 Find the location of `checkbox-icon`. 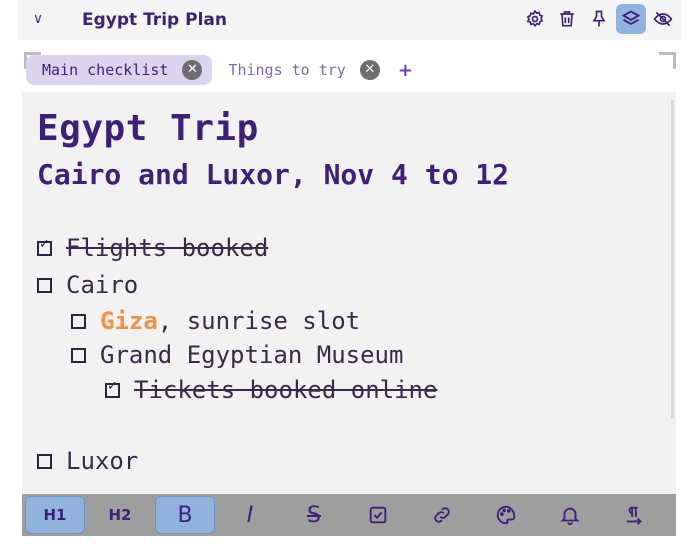

checkbox-icon is located at coordinates (378, 515).